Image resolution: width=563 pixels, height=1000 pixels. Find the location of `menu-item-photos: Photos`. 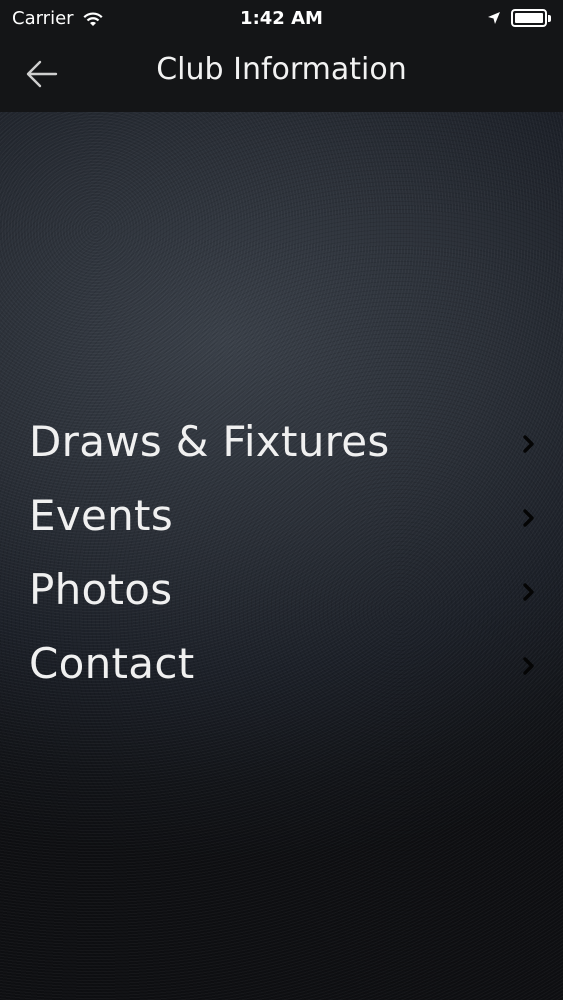

menu-item-photos: Photos is located at coordinates (281, 589).